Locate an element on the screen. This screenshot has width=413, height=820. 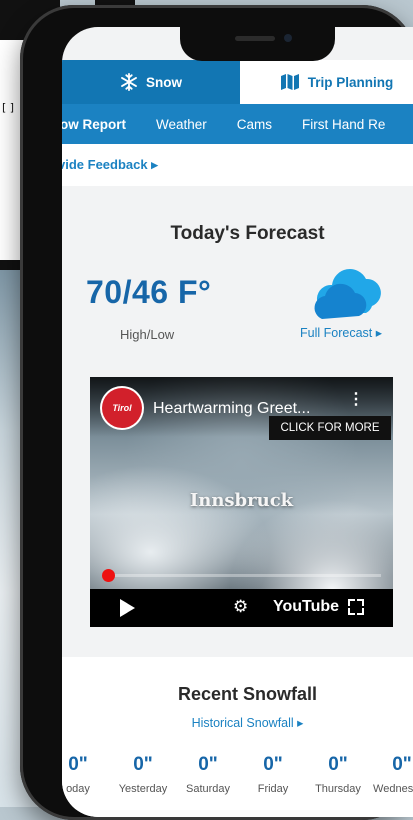
channel-logo: Tirol is located at coordinates (122, 408).